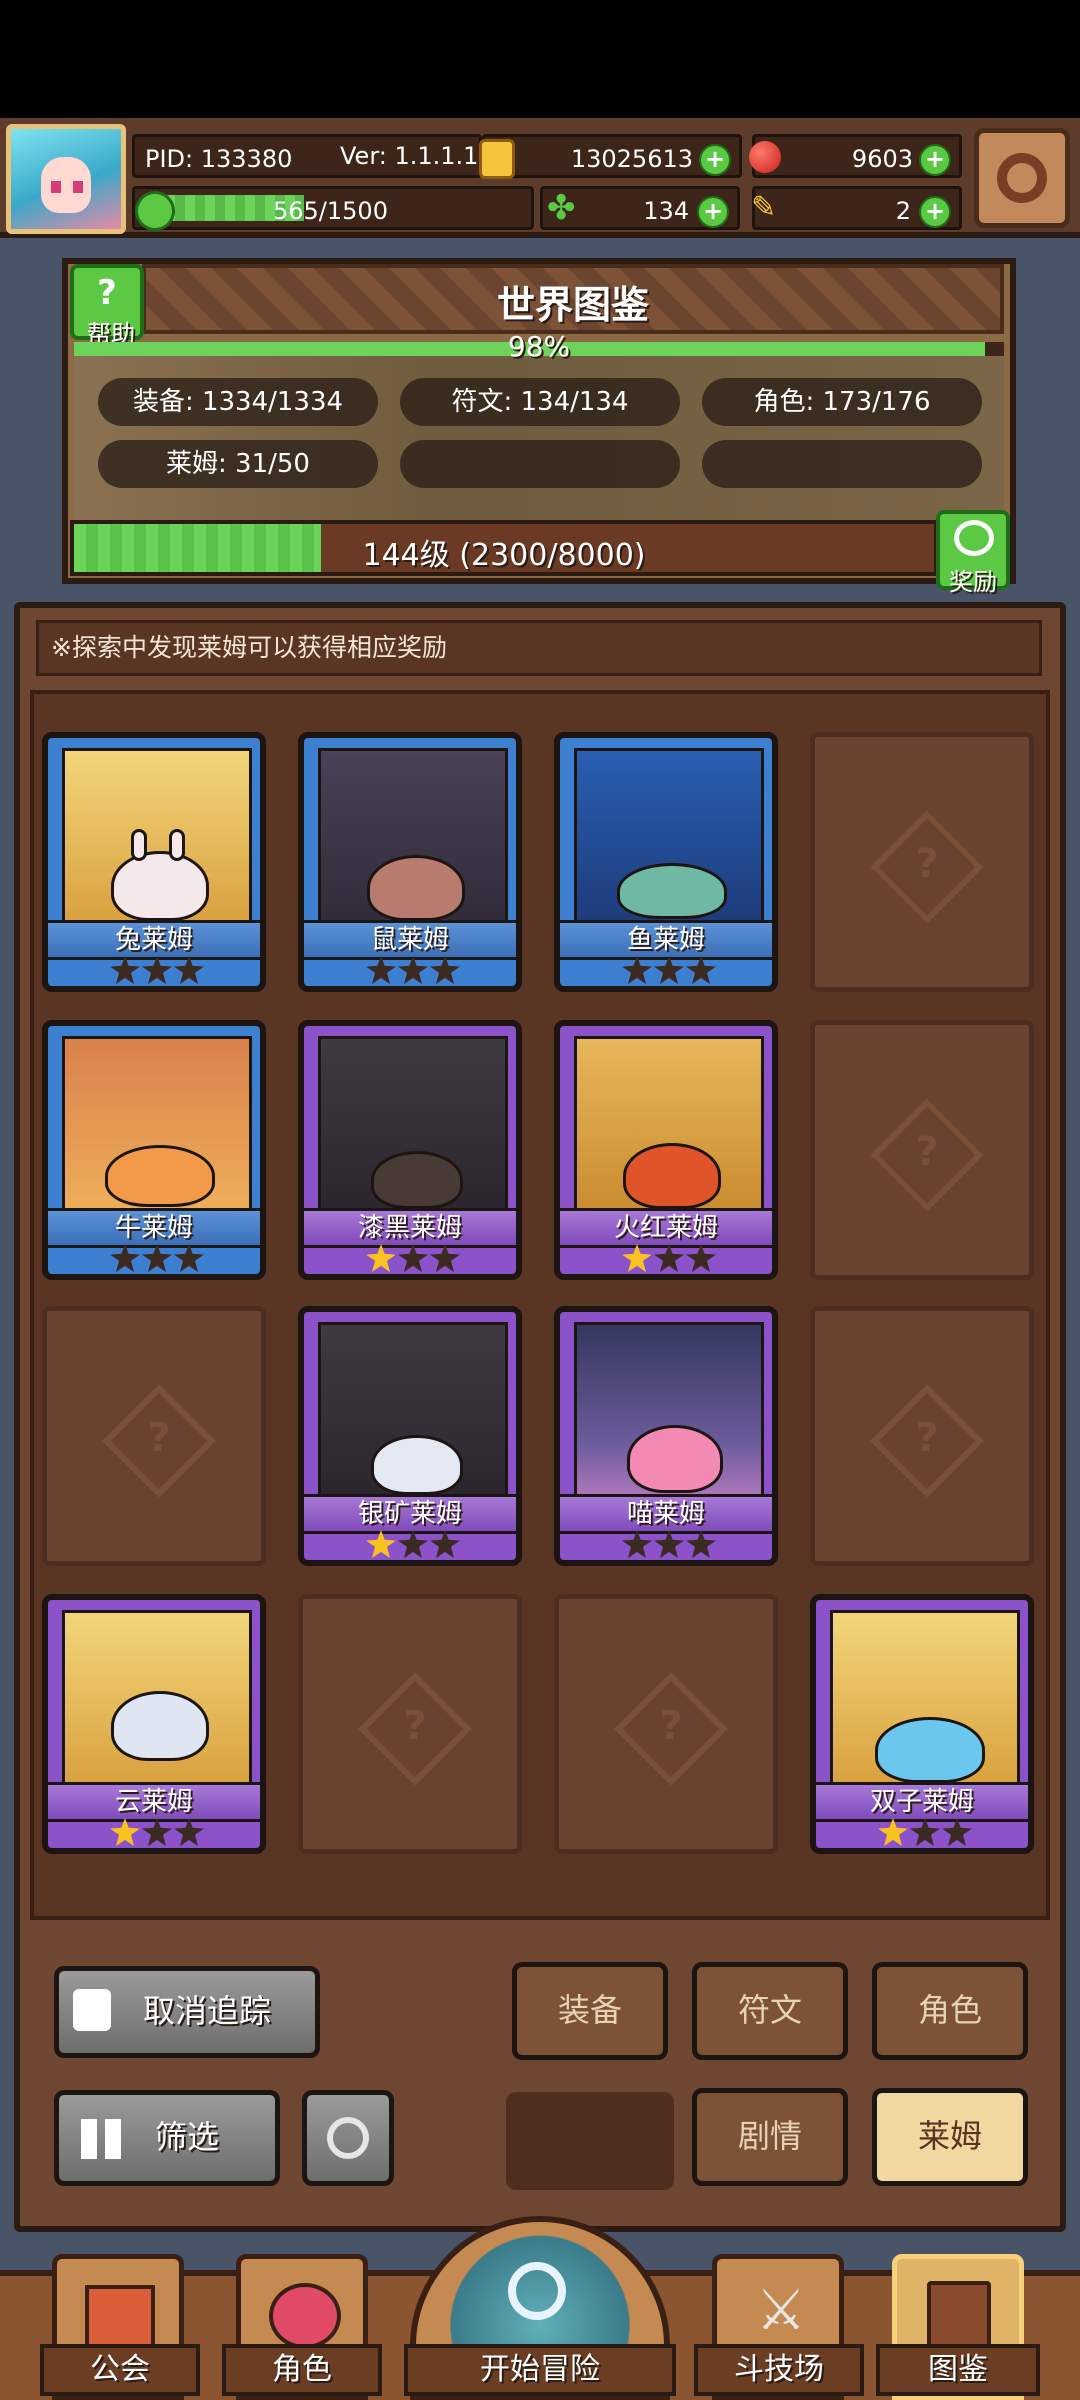 This screenshot has height=2400, width=1080. Describe the element at coordinates (713, 212) in the screenshot. I see `add-clover-button: +` at that location.